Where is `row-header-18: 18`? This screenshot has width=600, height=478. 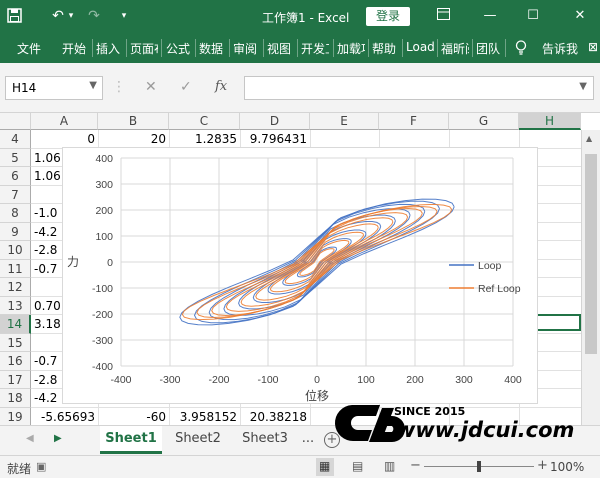
row-header-18: 18 is located at coordinates (15, 398).